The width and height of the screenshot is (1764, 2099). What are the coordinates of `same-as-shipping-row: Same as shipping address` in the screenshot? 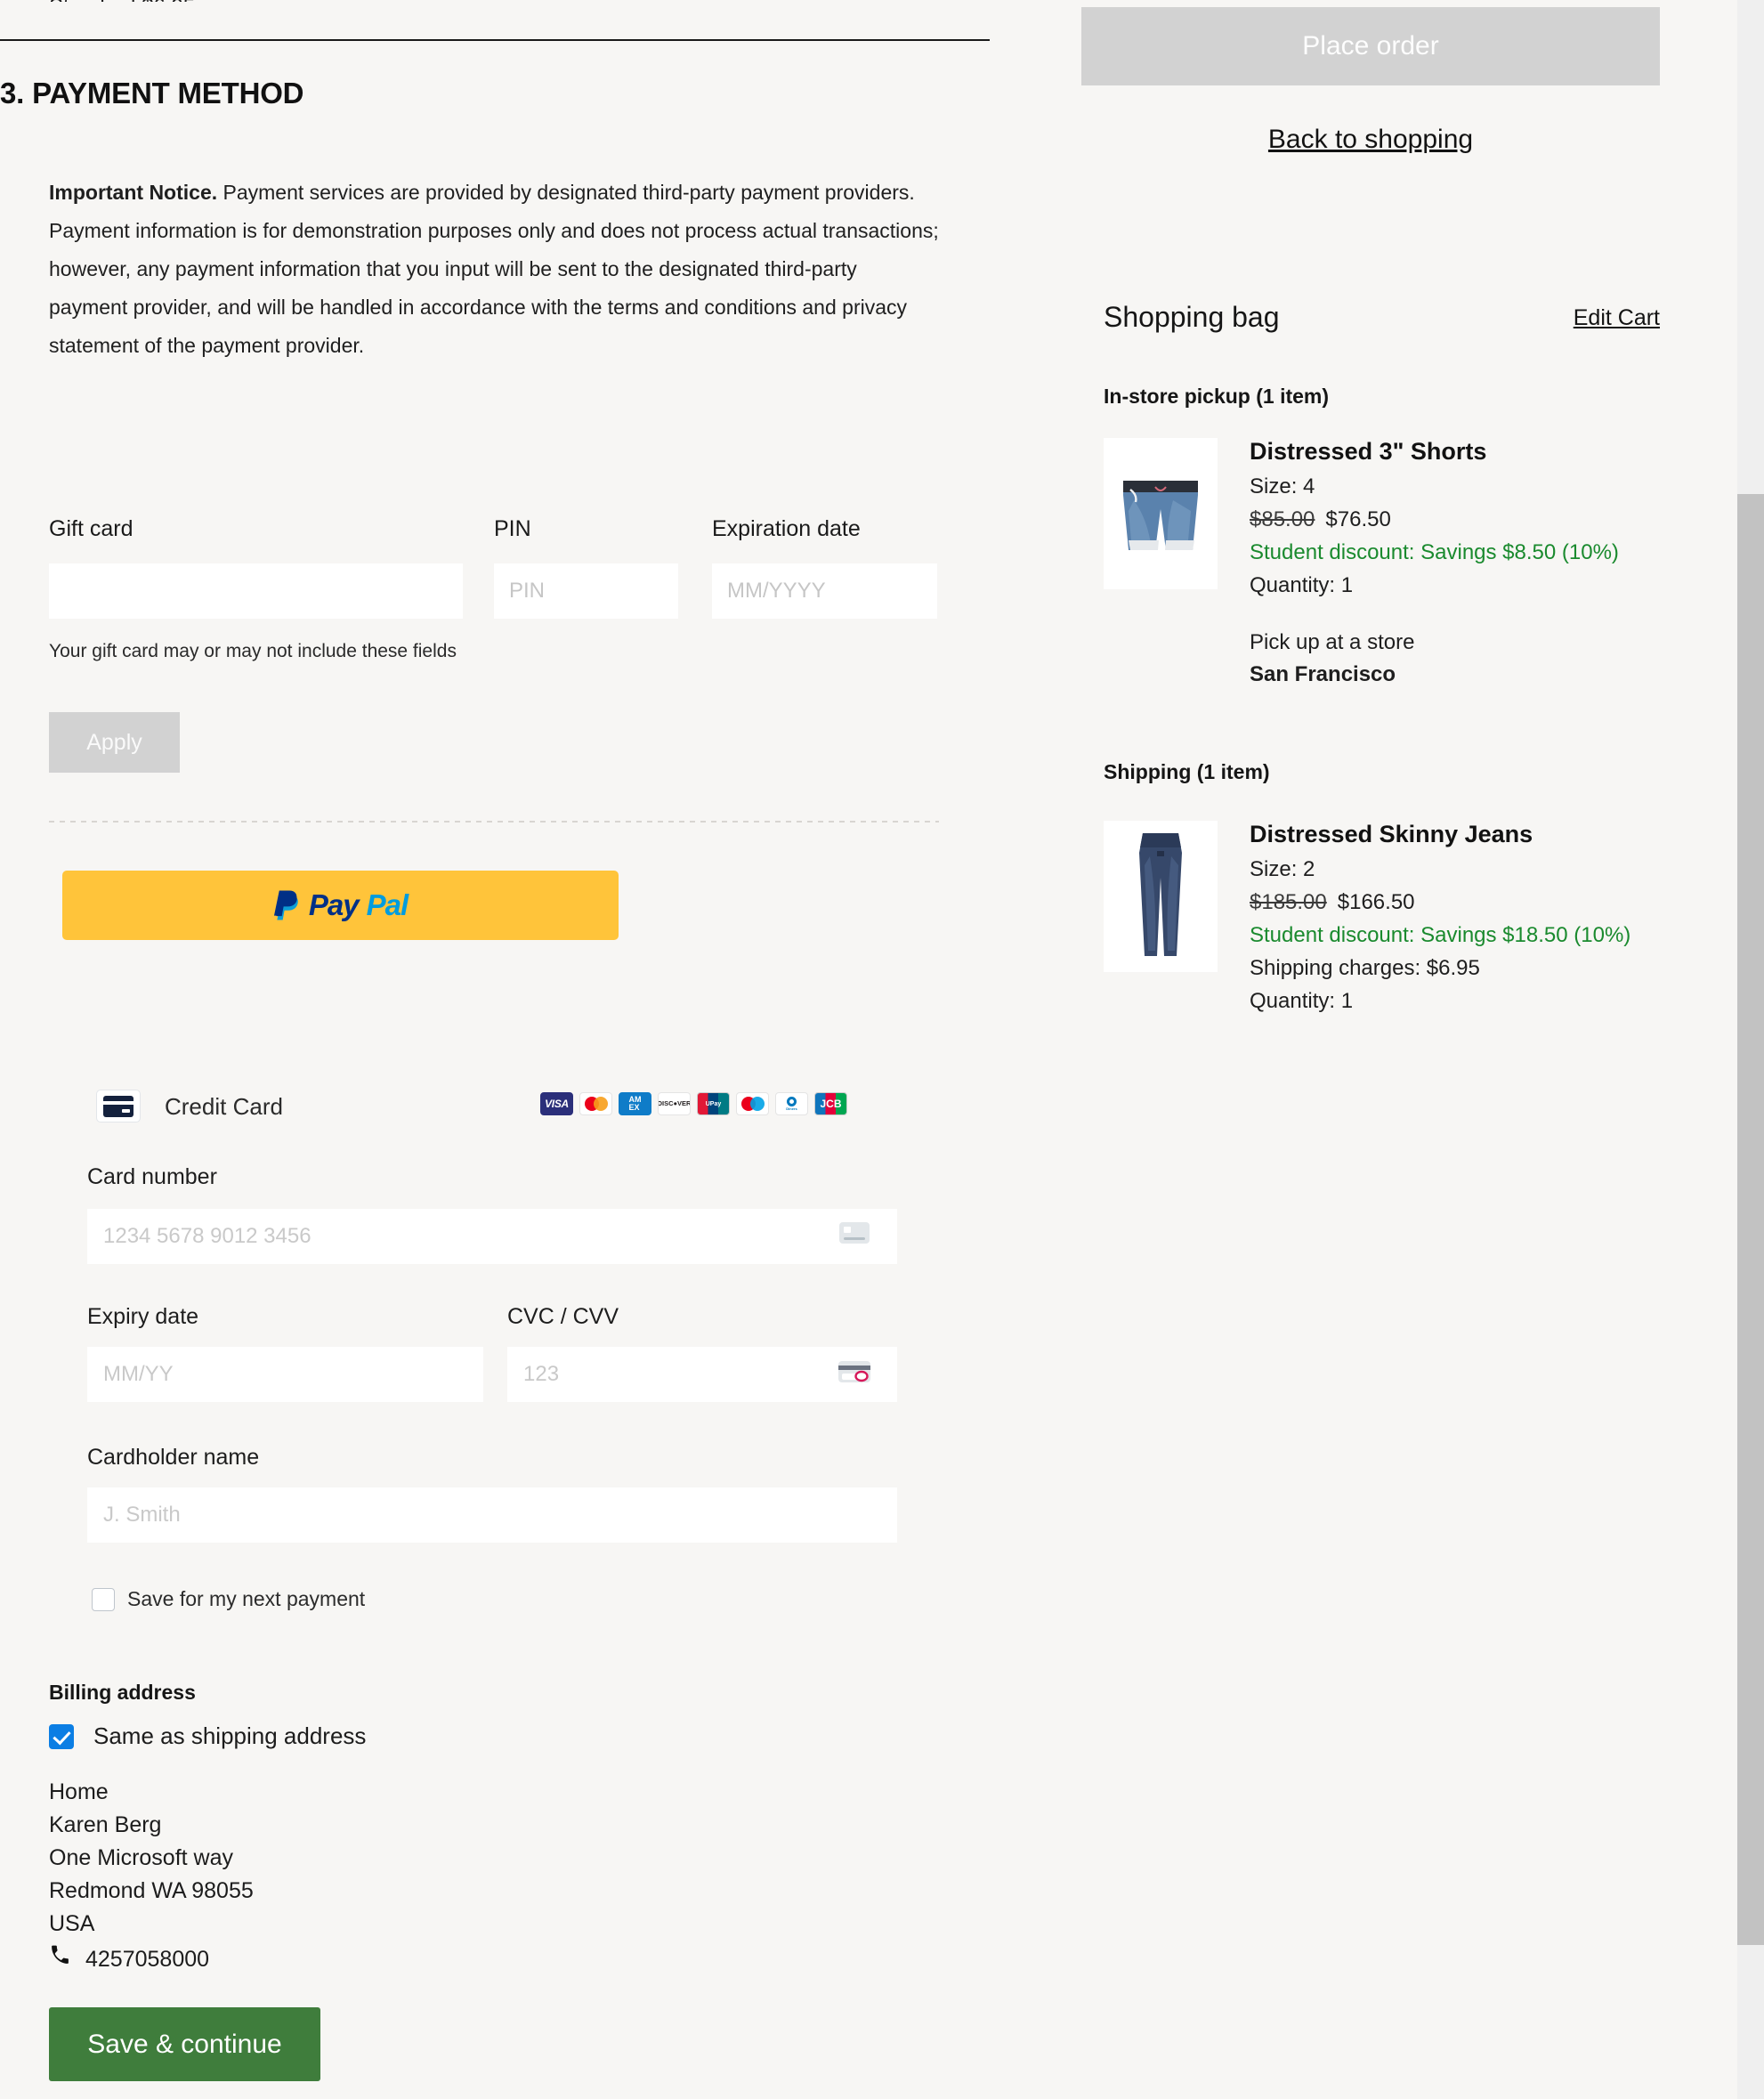 It's located at (207, 1736).